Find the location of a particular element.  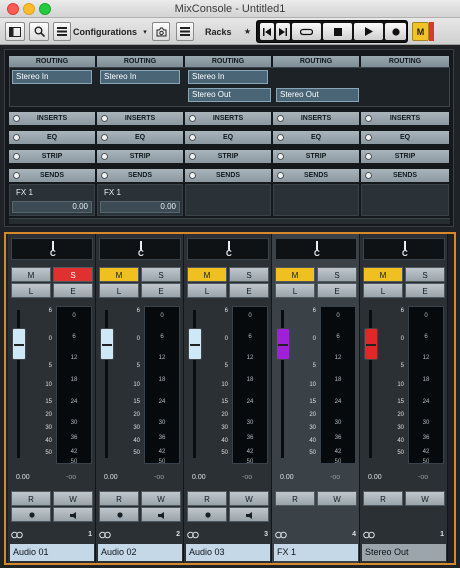

inserts-row-2: INSERTS is located at coordinates (140, 118).